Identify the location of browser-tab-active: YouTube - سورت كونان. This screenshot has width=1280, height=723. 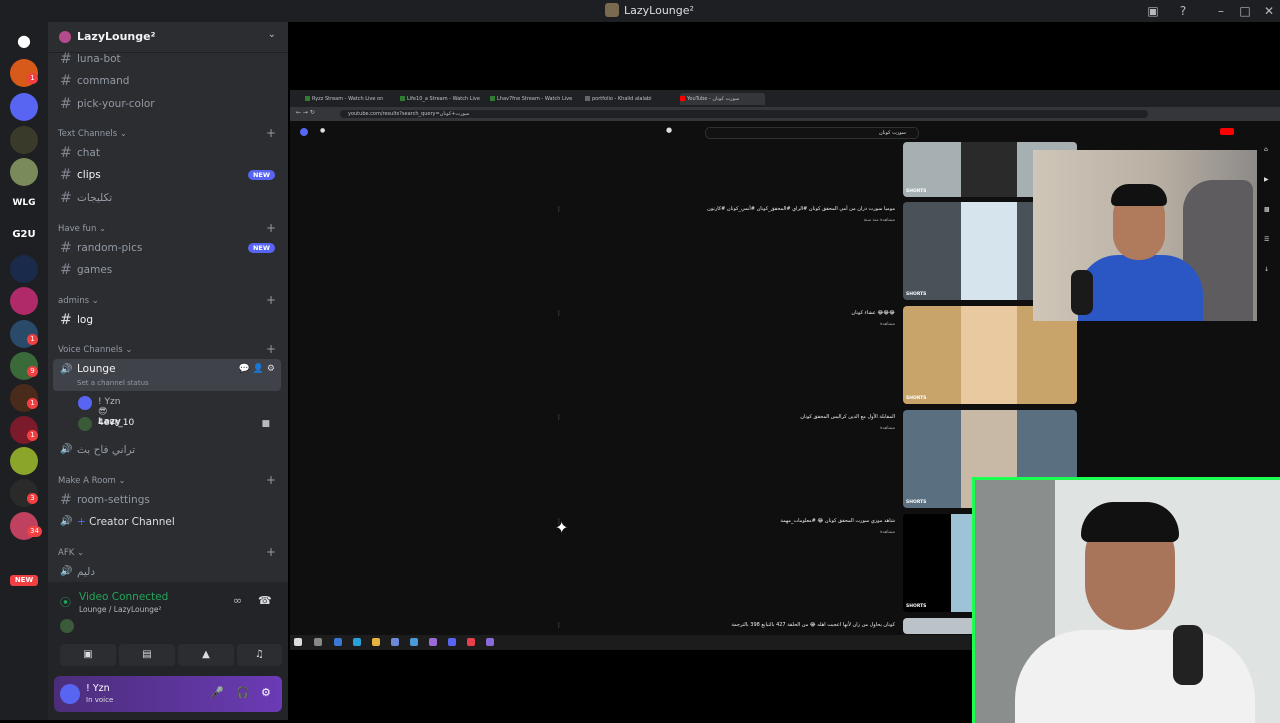
(722, 99).